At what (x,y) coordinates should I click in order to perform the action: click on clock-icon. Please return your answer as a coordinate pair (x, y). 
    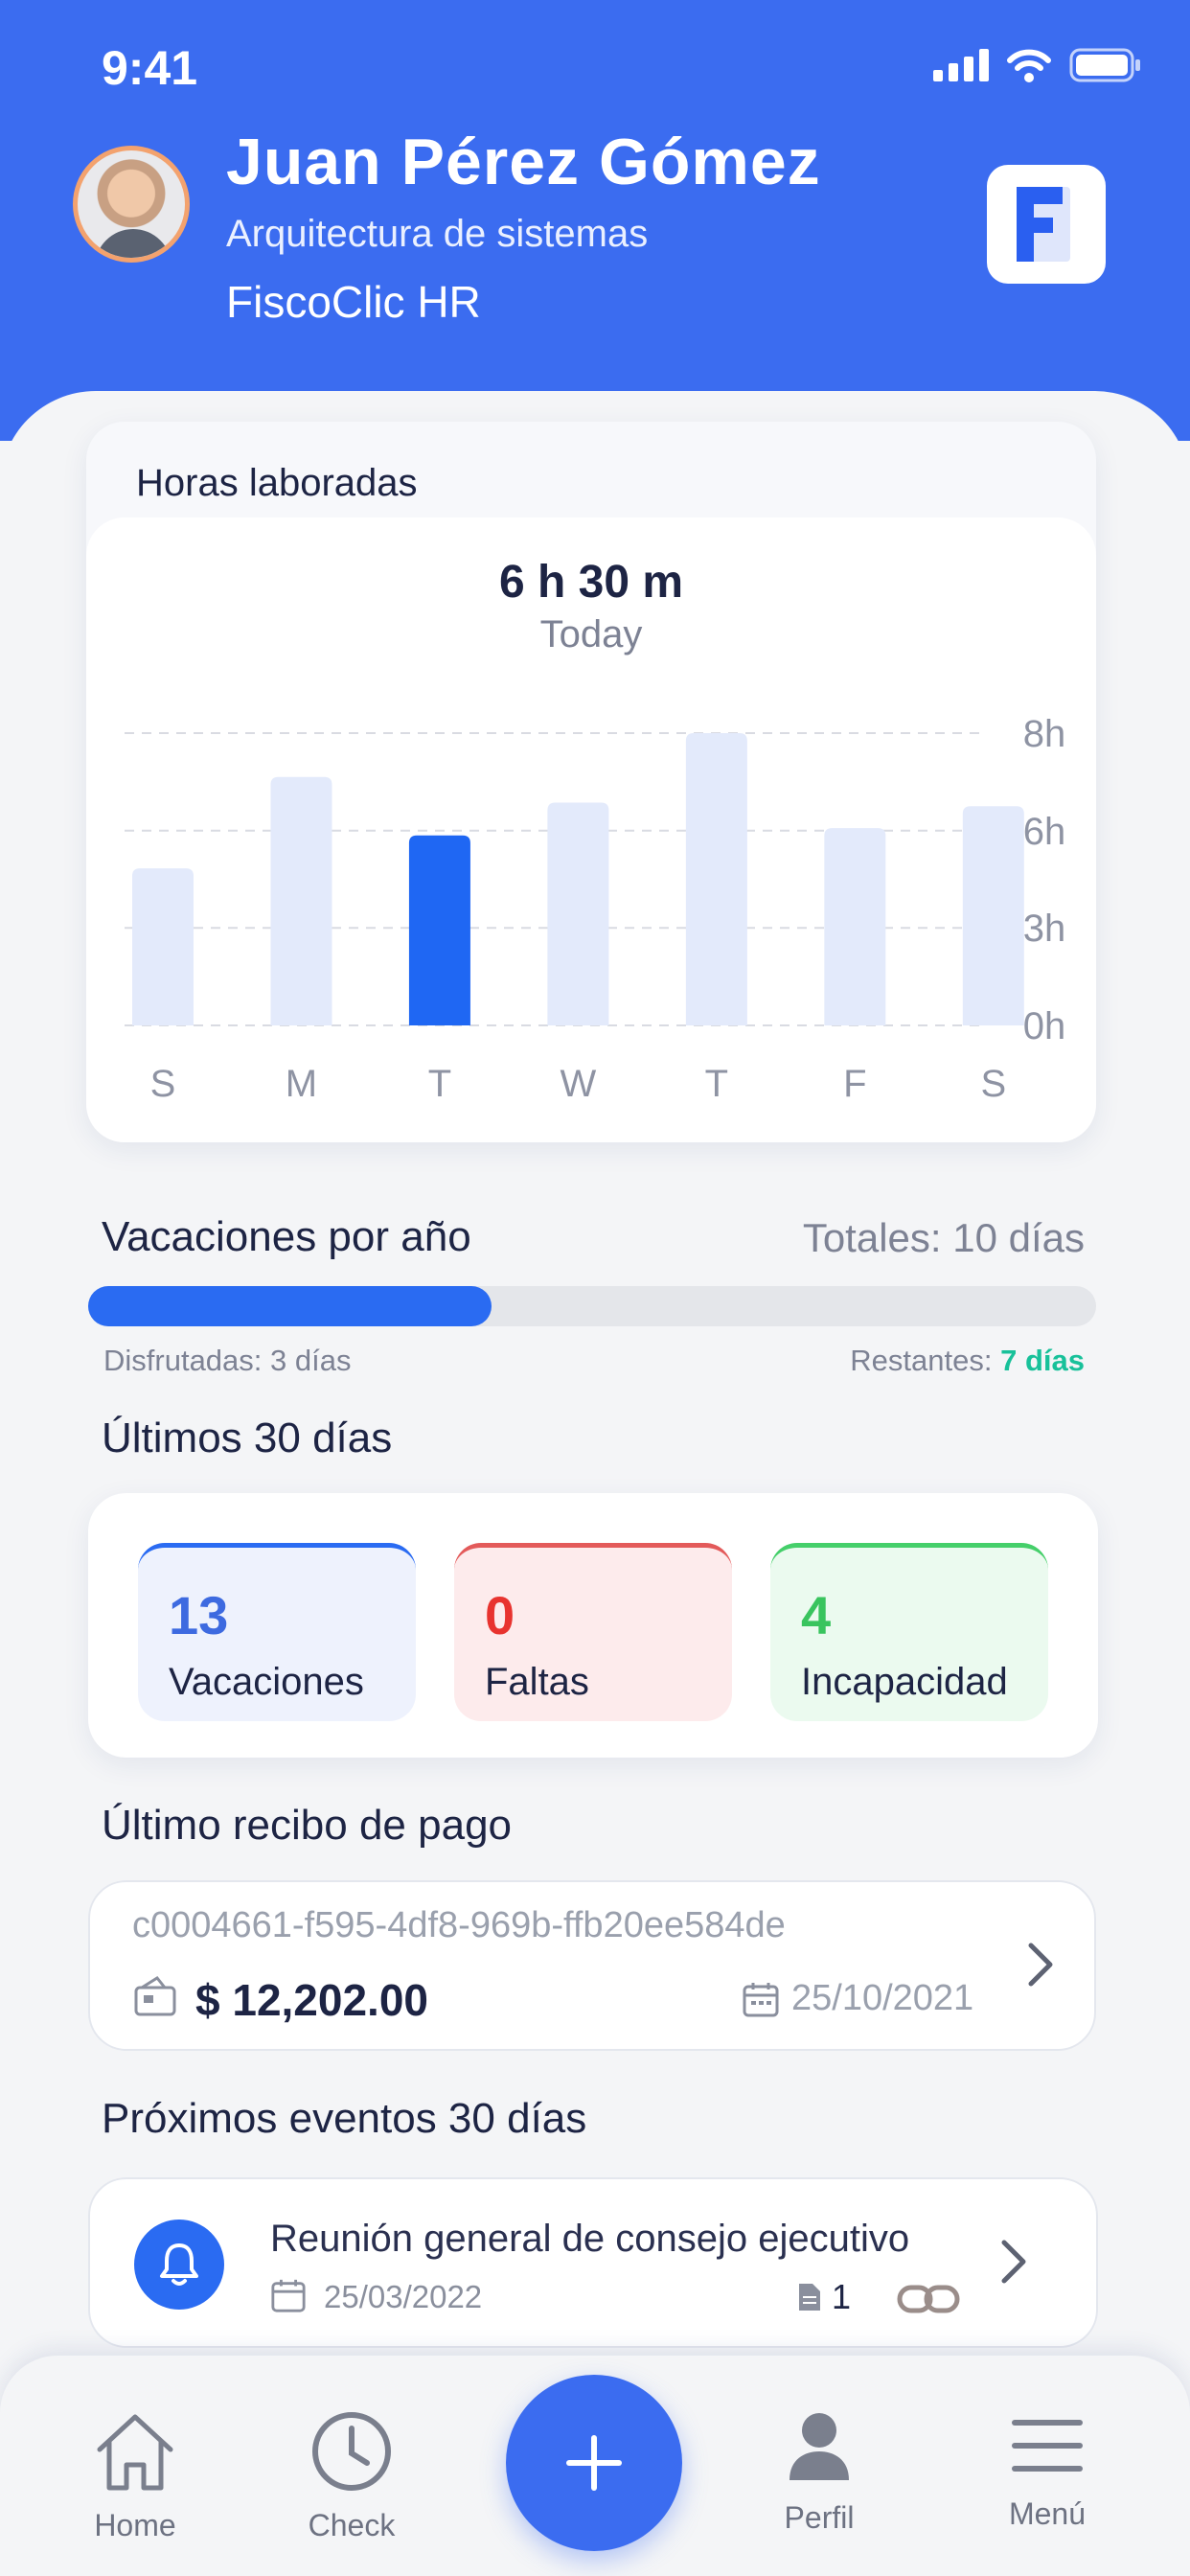
    Looking at the image, I should click on (351, 2451).